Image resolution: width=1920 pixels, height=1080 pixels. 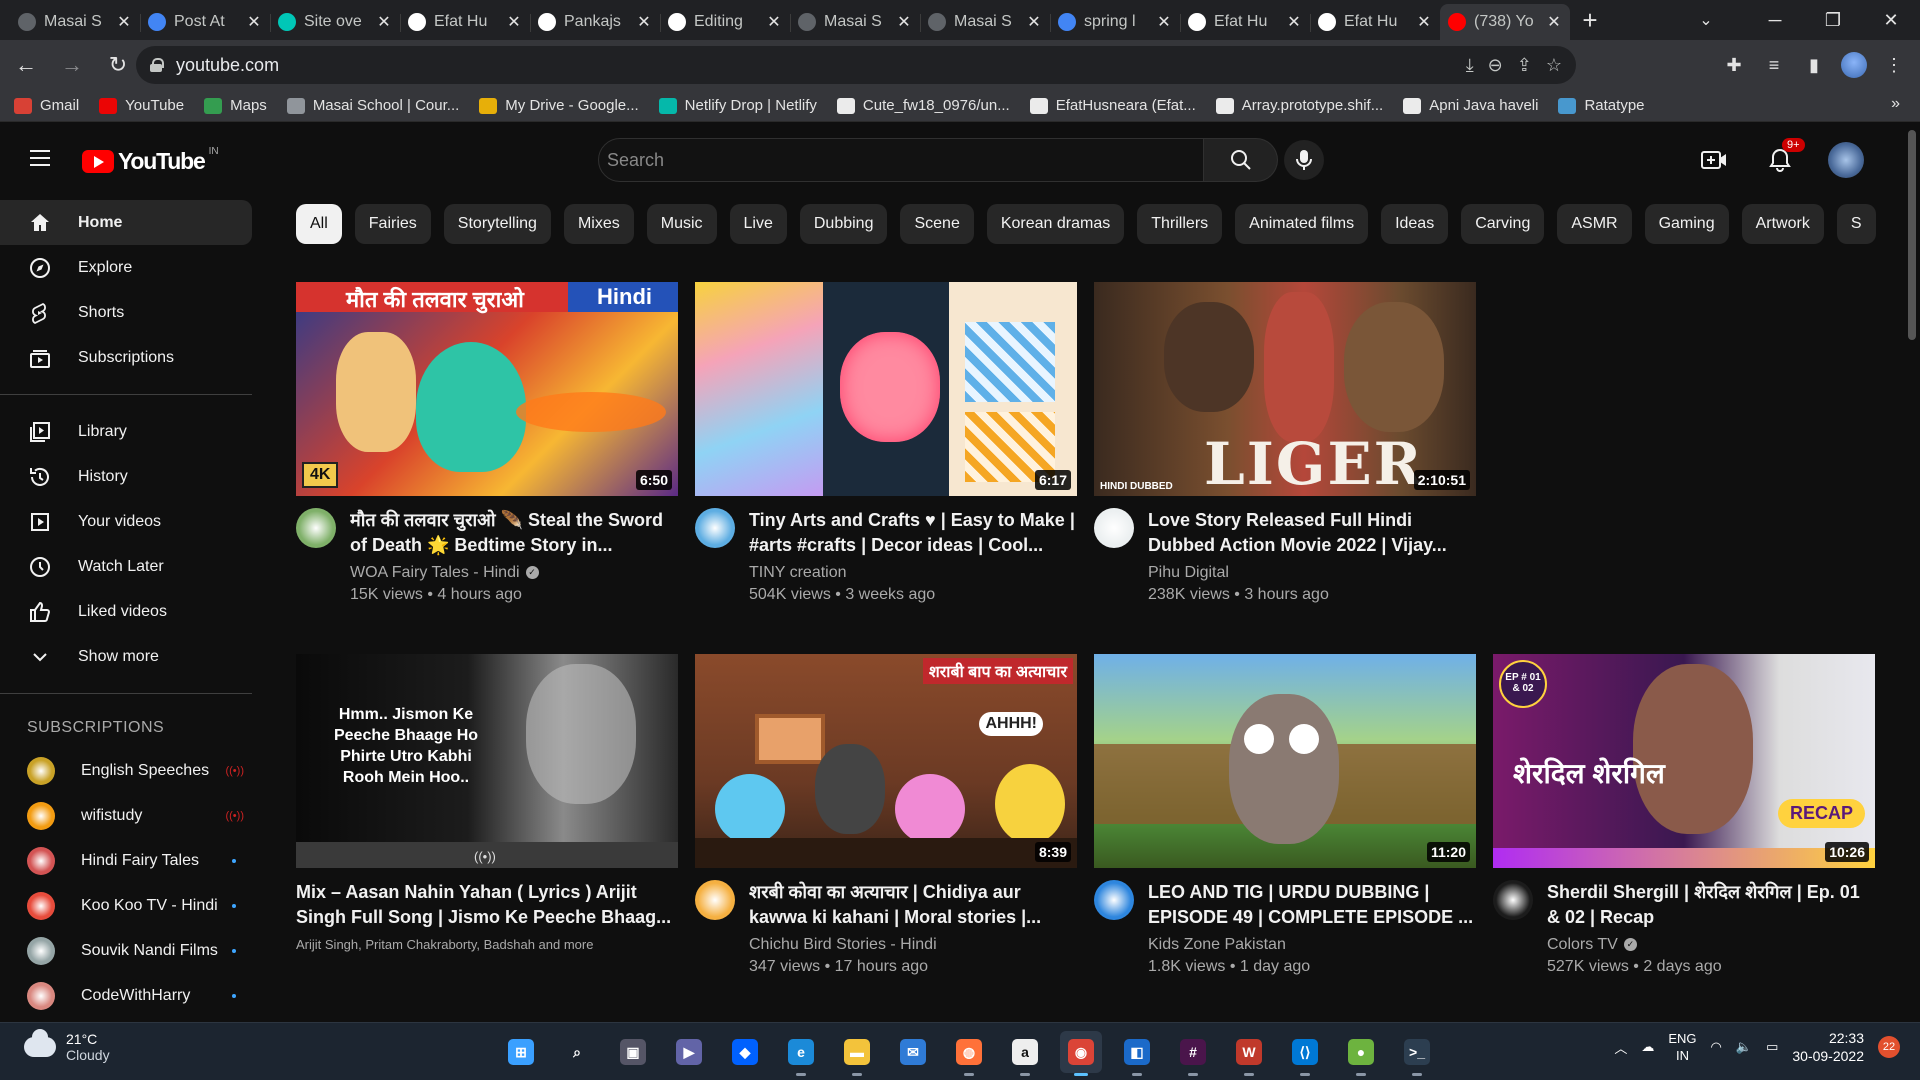 I want to click on subscription-item: Koo Koo TV - Hindi, so click(x=126, y=905).